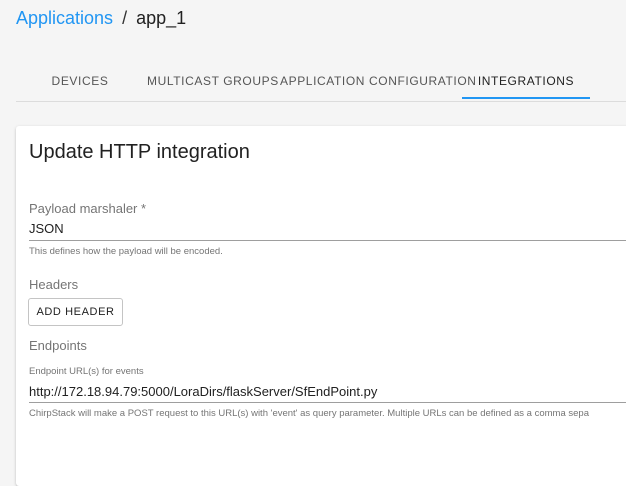  What do you see at coordinates (327, 228) in the screenshot?
I see `payload-marshaler-select: JSON` at bounding box center [327, 228].